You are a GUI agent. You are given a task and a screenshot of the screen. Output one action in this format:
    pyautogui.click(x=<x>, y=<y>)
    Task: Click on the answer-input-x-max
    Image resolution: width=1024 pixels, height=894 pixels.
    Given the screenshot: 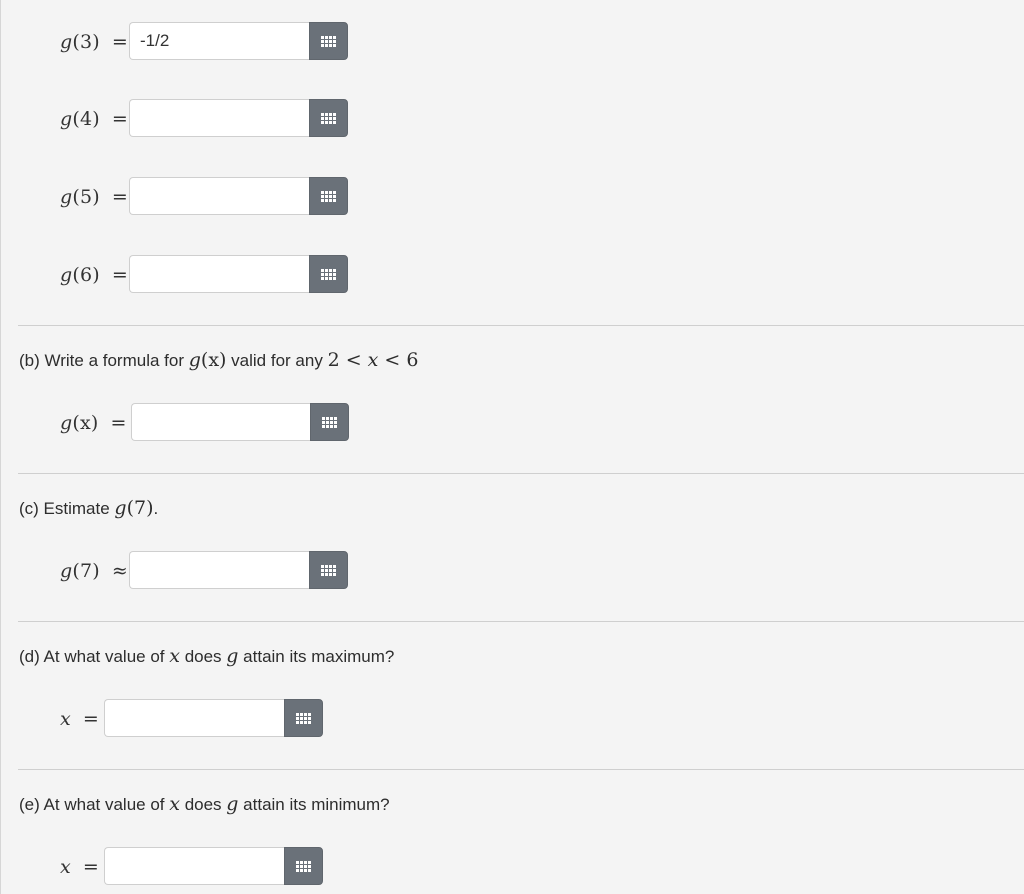 What is the action you would take?
    pyautogui.click(x=194, y=718)
    